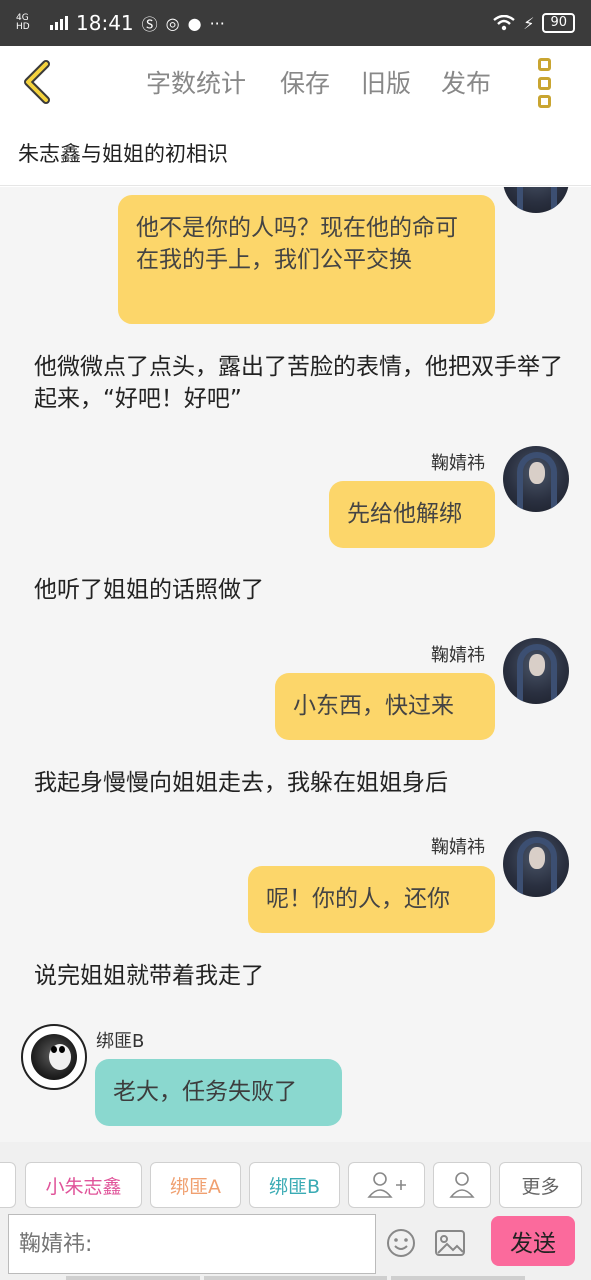  I want to click on character-chip: 小朱志鑫, so click(83, 1185).